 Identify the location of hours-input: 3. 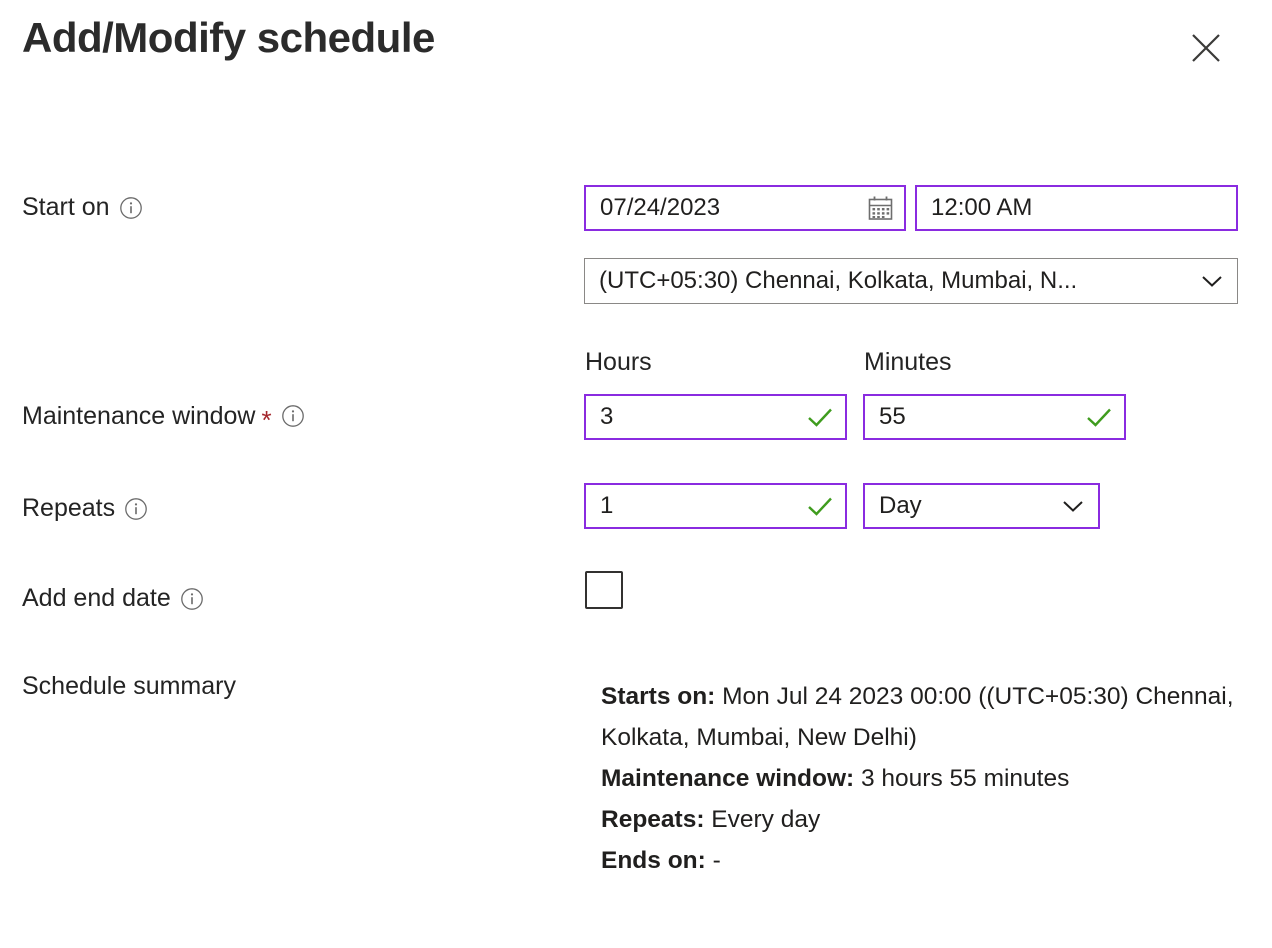
(715, 417).